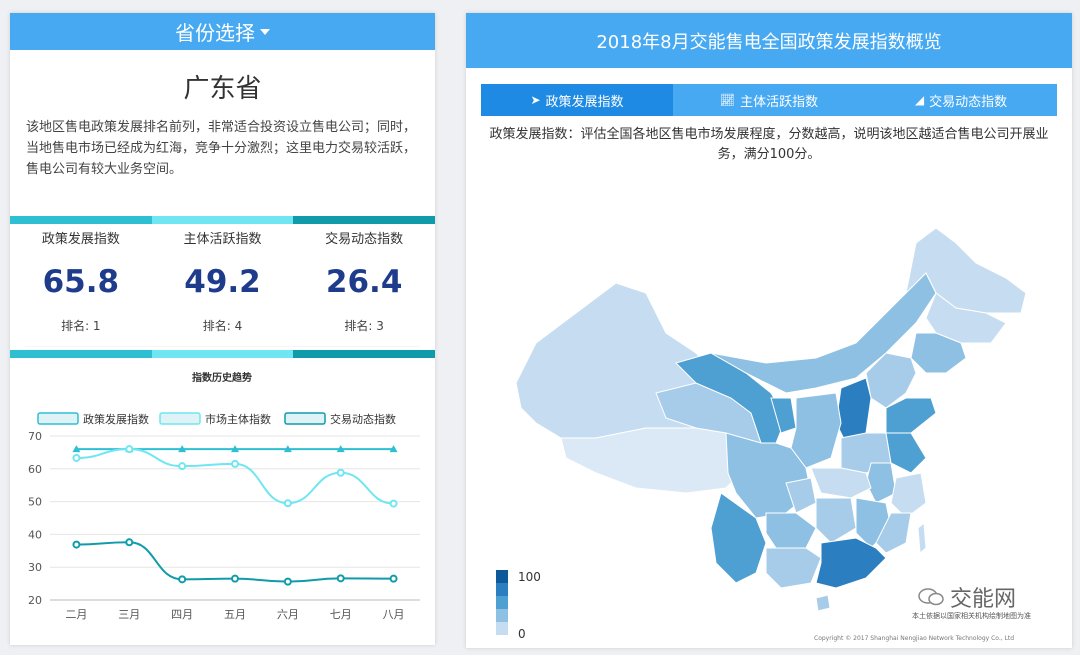 The height and width of the screenshot is (655, 1080). What do you see at coordinates (971, 616) in the screenshot?
I see `map-note: 本土依据以国家相关机构绘制地图为准` at bounding box center [971, 616].